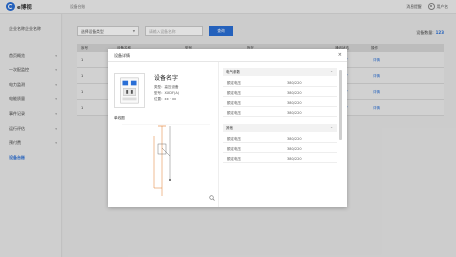 The image size is (456, 257). Describe the element at coordinates (227, 55) in the screenshot. I see `modal-header: 设备详情 ×` at that location.